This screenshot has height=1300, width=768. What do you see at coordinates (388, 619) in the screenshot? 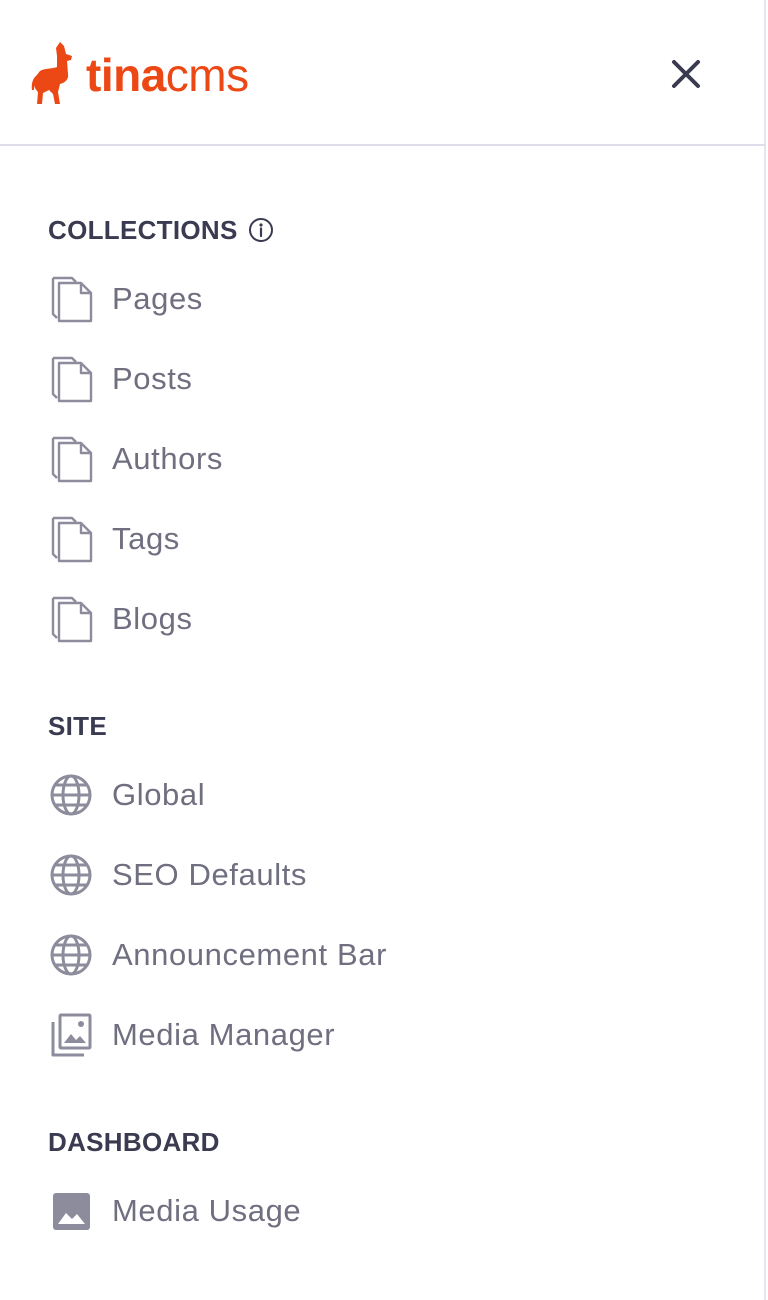
I see `nav-item-blogs: Blogs` at bounding box center [388, 619].